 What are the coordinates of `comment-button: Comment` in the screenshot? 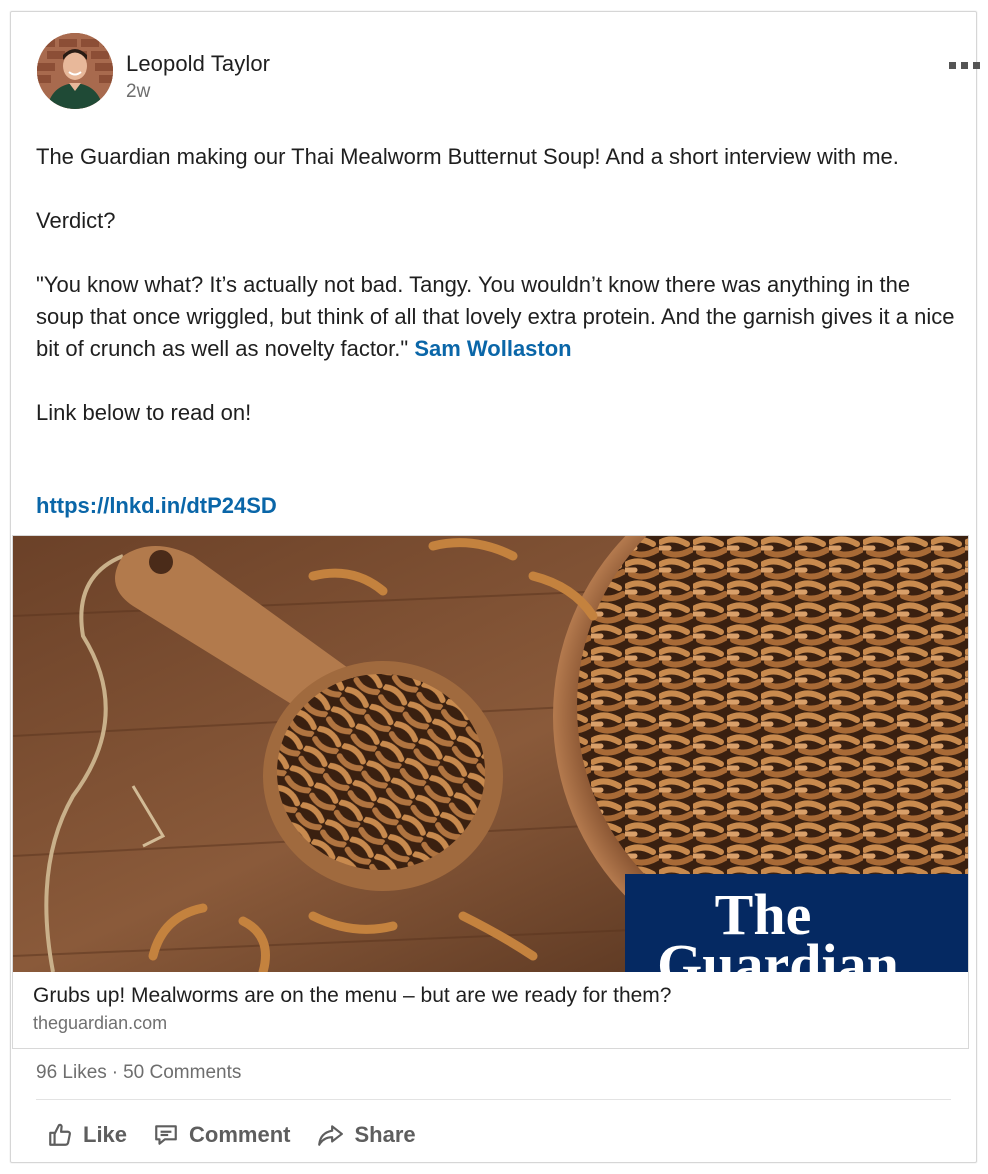 It's located at (221, 1135).